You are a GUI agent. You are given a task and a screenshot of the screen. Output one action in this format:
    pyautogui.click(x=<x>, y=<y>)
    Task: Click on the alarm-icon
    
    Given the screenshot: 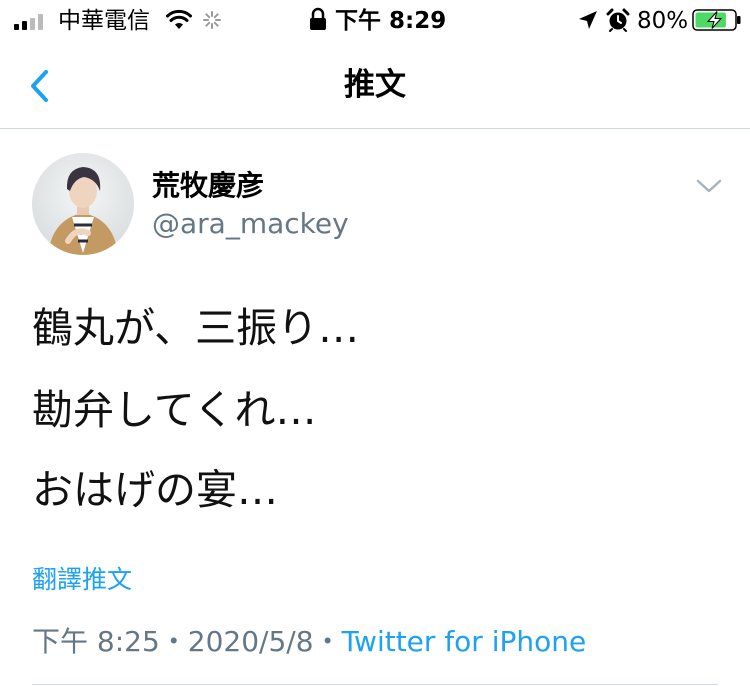 What is the action you would take?
    pyautogui.click(x=618, y=20)
    